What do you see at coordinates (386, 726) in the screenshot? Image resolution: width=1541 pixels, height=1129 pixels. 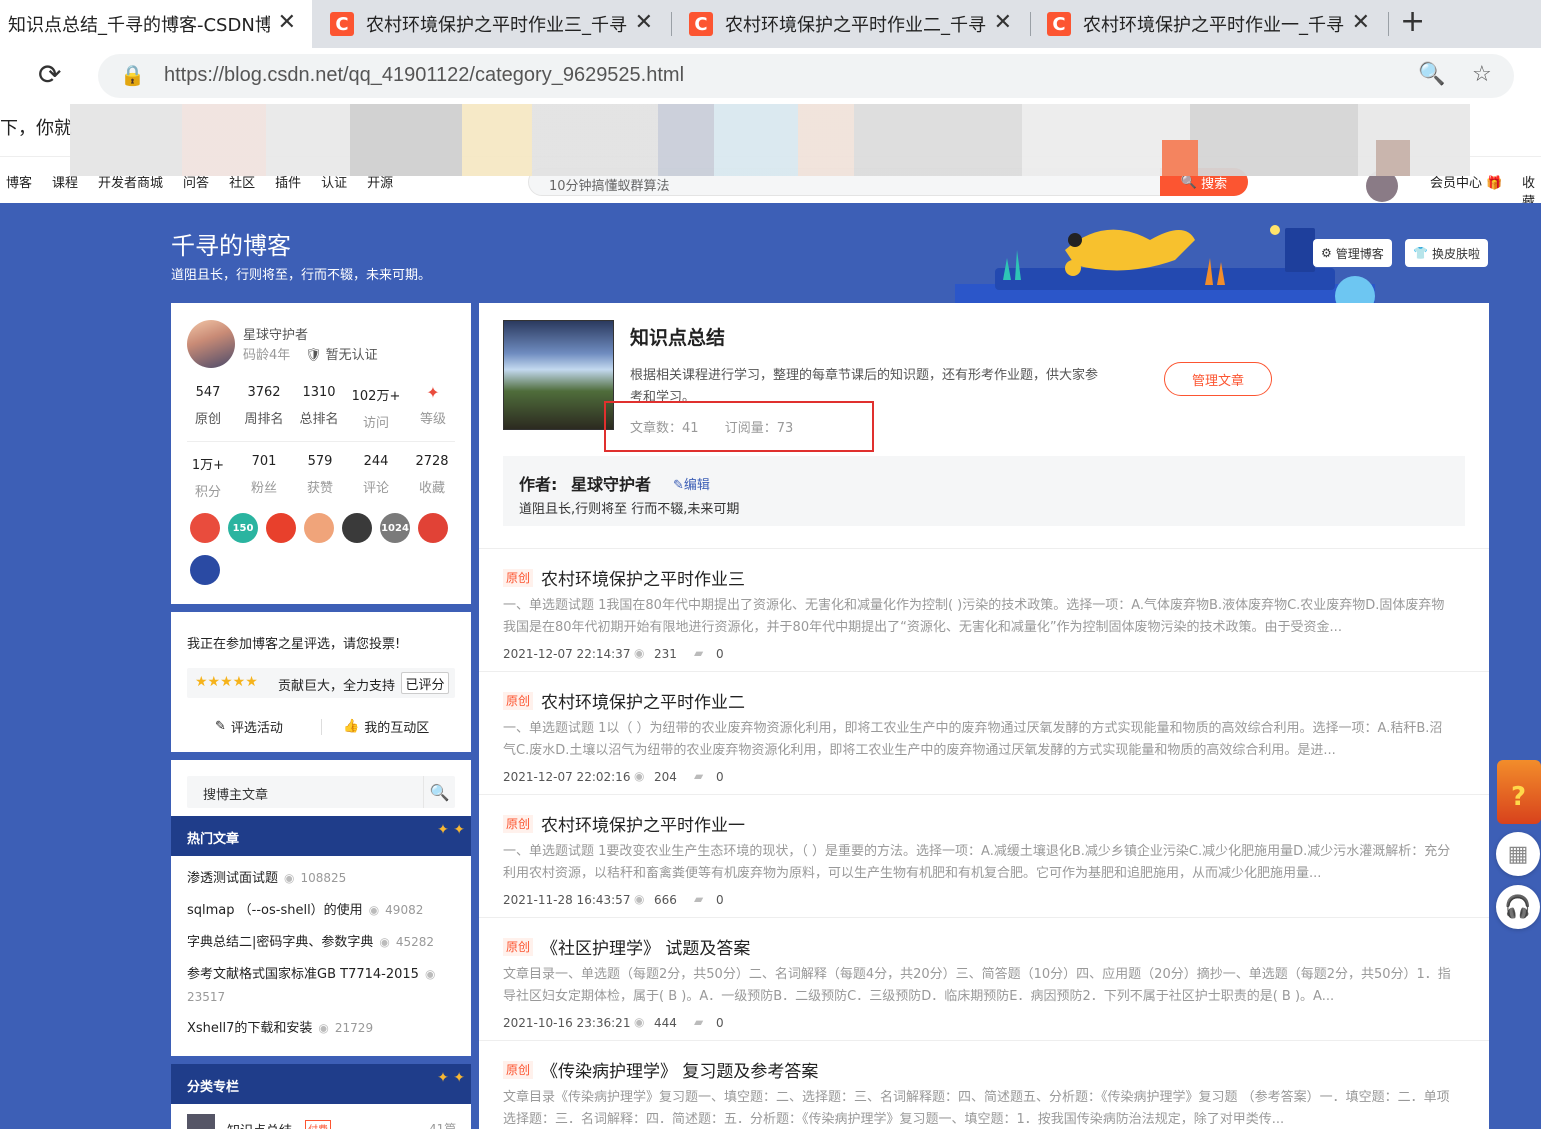 I see `interaction-link: 👍 我的互动区` at bounding box center [386, 726].